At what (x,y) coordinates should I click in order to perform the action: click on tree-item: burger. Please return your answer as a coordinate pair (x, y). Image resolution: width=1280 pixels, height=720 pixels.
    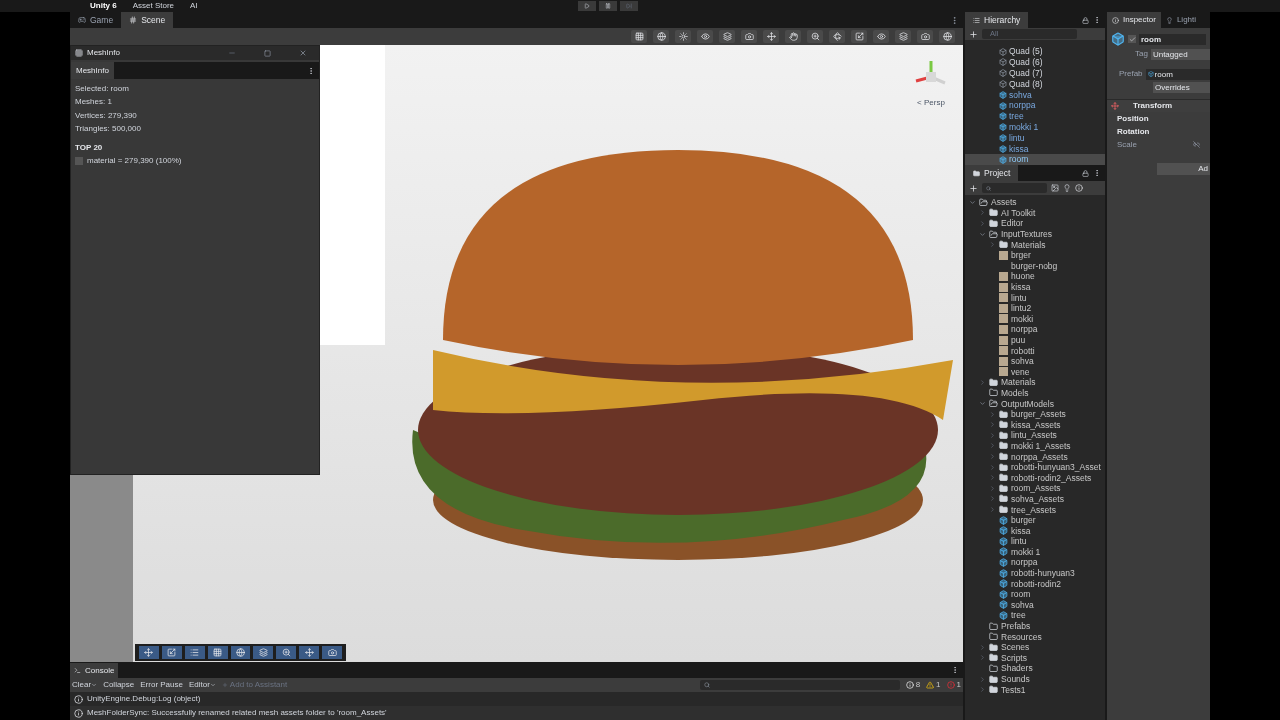
    Looking at the image, I should click on (1023, 520).